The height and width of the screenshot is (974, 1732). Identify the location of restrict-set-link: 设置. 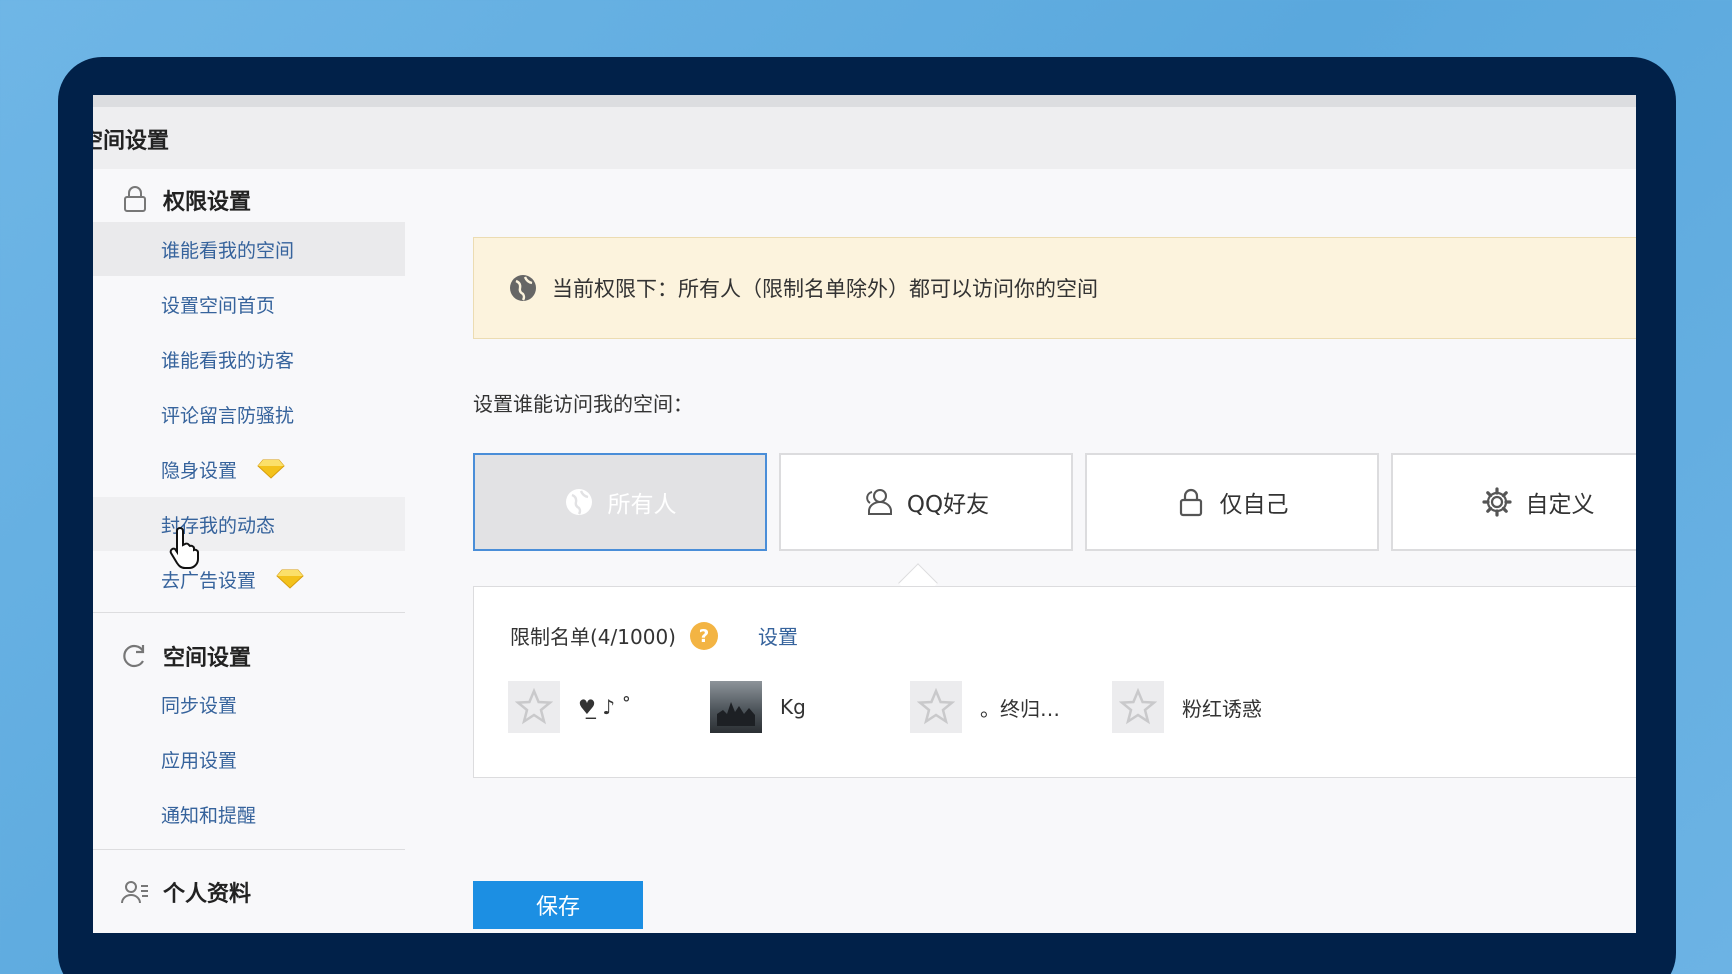
(778, 635).